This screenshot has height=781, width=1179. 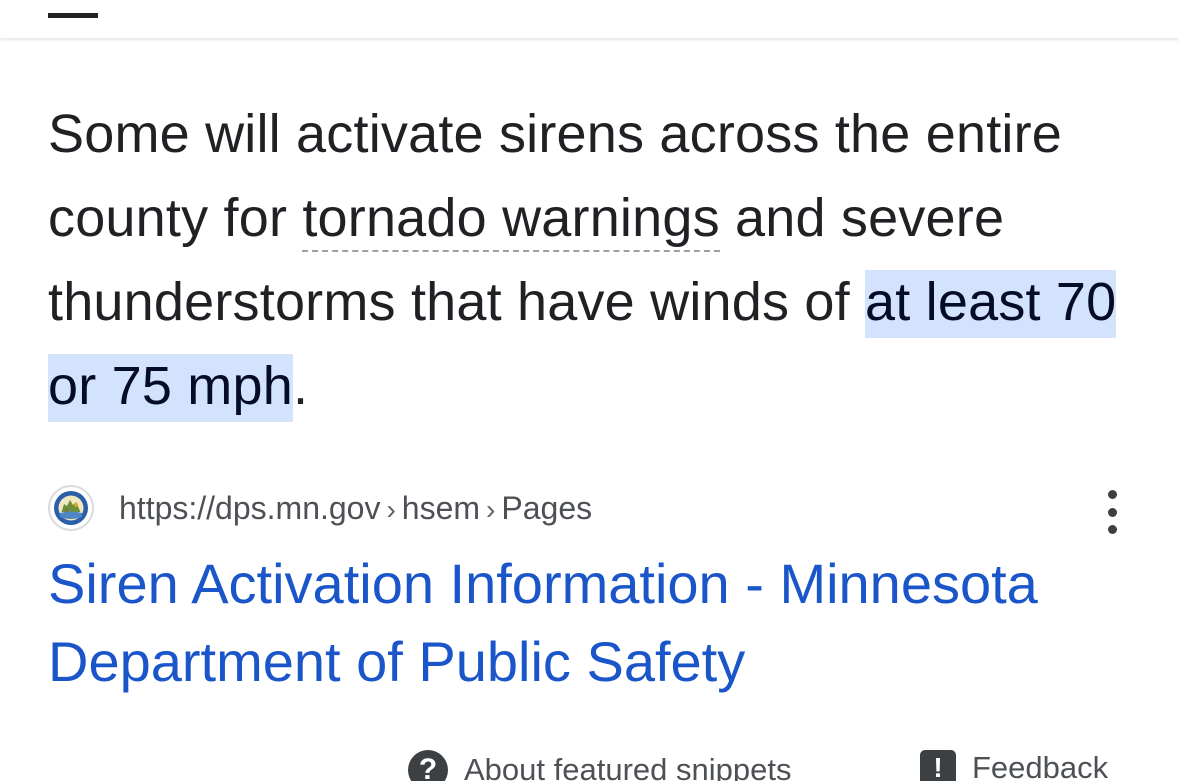 I want to click on tab-bar, so click(x=589, y=19).